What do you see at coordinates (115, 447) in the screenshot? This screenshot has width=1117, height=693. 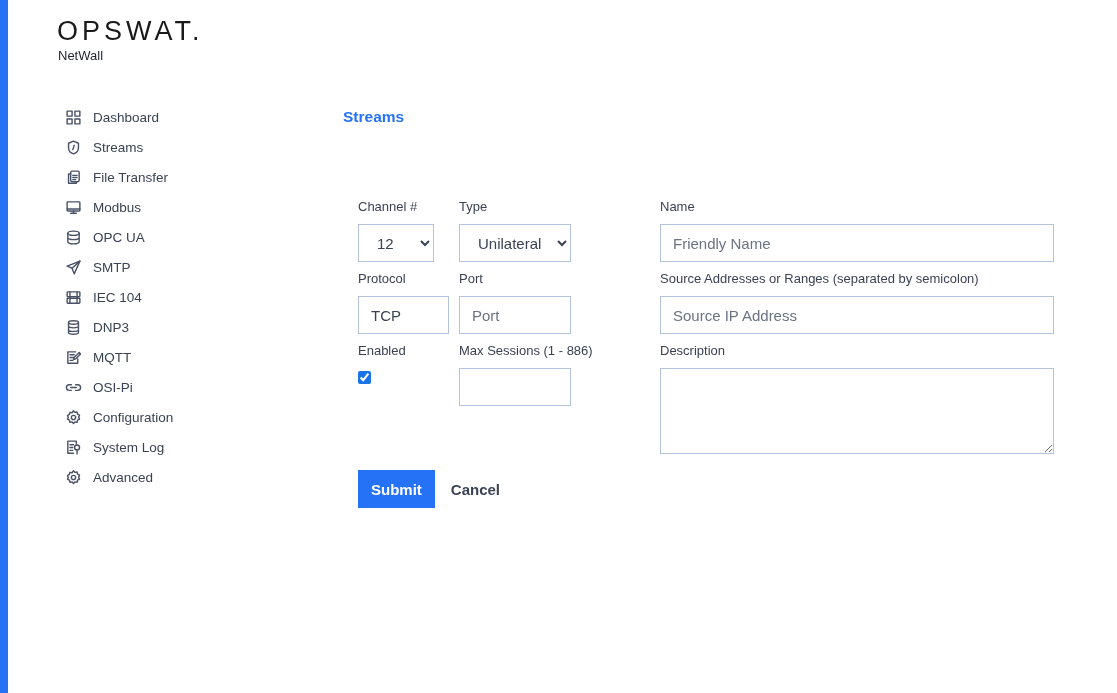 I see `sidebar-item: System Log` at bounding box center [115, 447].